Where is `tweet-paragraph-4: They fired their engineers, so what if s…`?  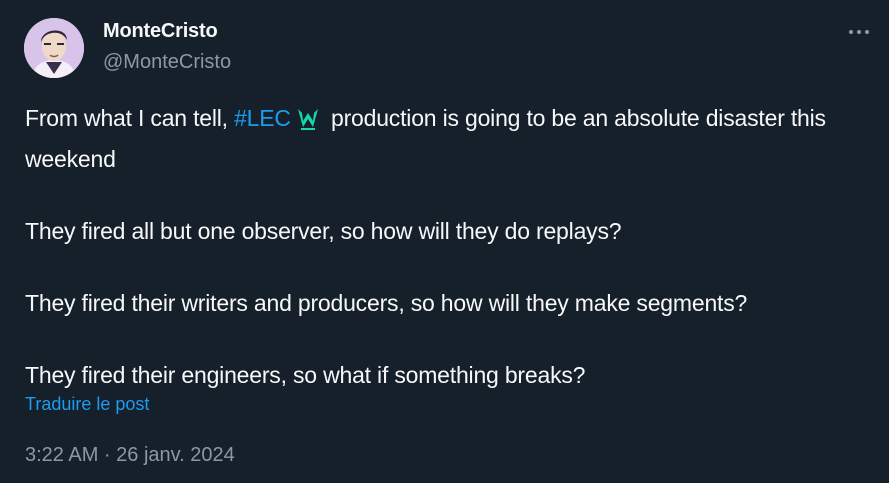 tweet-paragraph-4: They fired their engineers, so what if s… is located at coordinates (305, 375).